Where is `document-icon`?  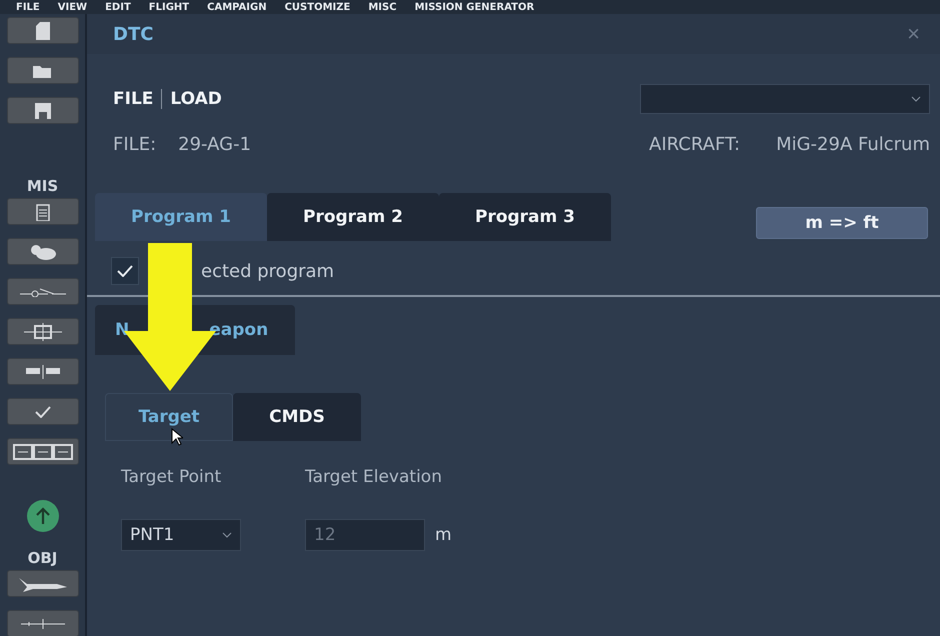
document-icon is located at coordinates (43, 31).